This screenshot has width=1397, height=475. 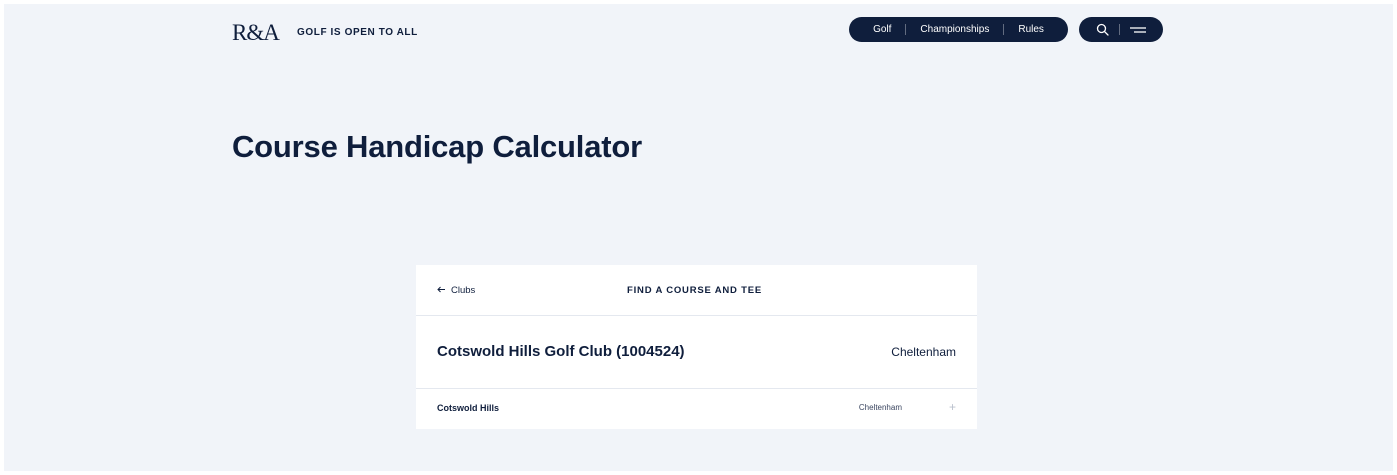 I want to click on course-name: Cotswold Hills, so click(x=468, y=408).